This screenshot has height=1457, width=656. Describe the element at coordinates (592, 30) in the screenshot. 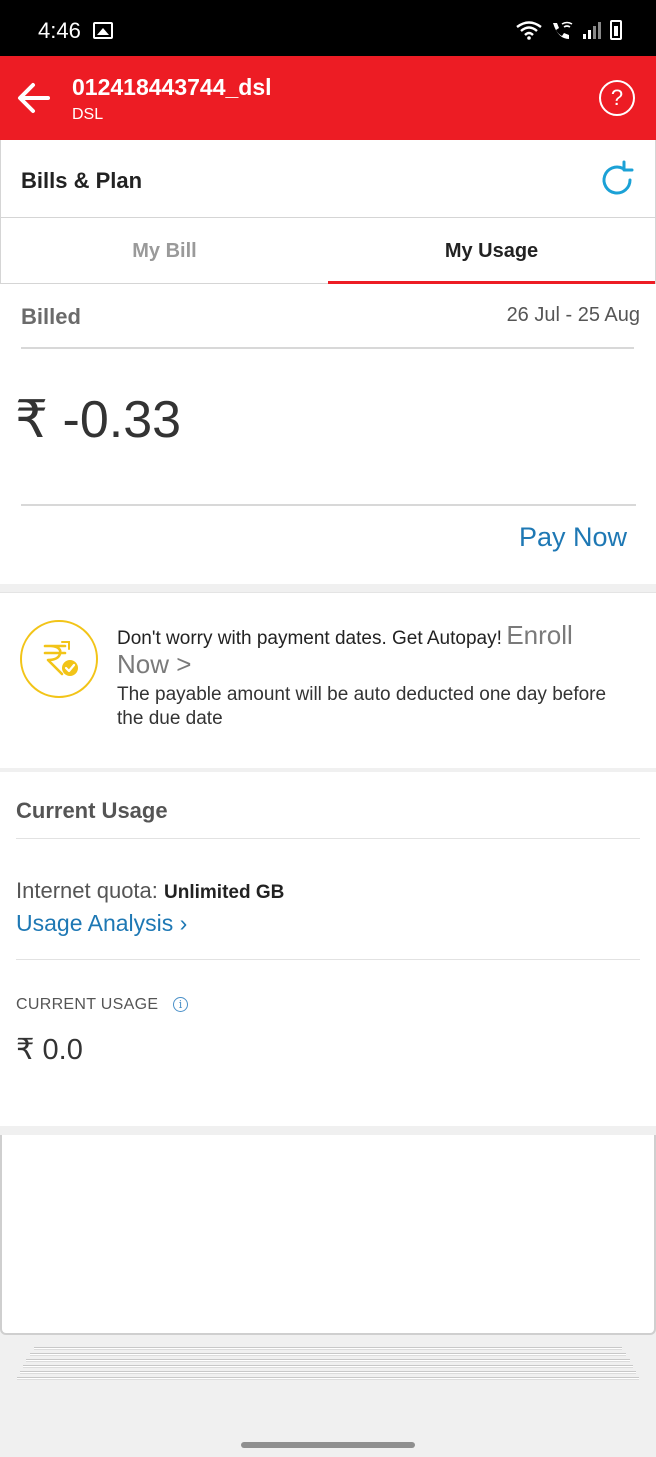

I see `signal-icon` at that location.